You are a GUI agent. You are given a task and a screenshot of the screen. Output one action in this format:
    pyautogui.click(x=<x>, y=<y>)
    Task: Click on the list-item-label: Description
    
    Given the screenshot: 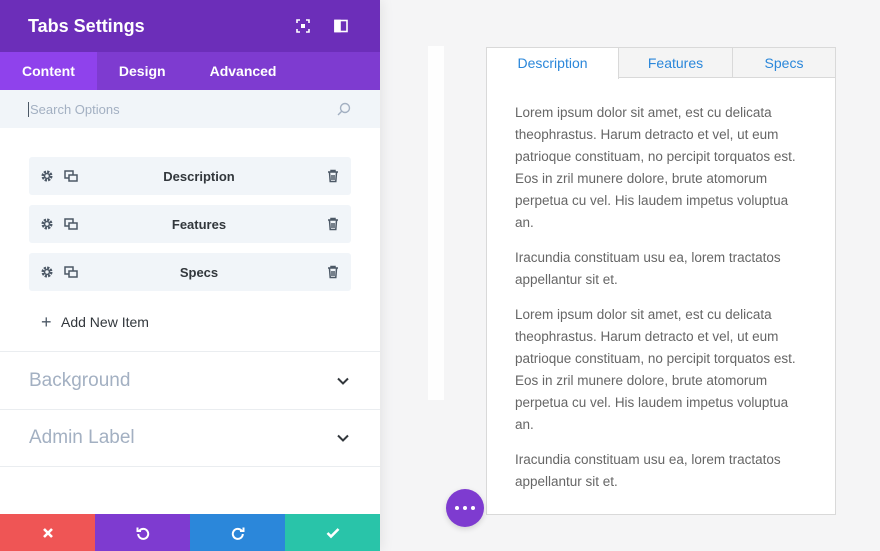 What is the action you would take?
    pyautogui.click(x=199, y=176)
    